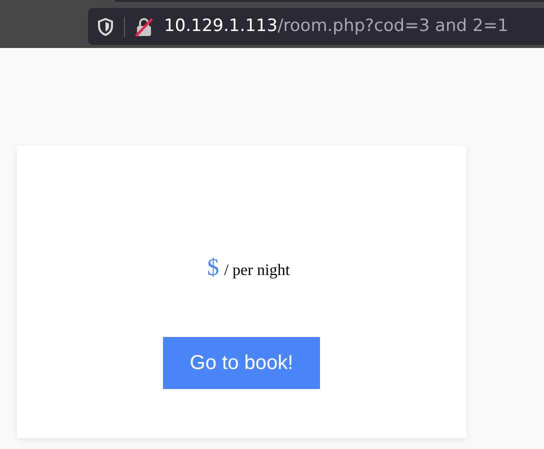 This screenshot has width=544, height=449. What do you see at coordinates (393, 26) in the screenshot?
I see `url-path: /room.php?cod=3 and 2=1` at bounding box center [393, 26].